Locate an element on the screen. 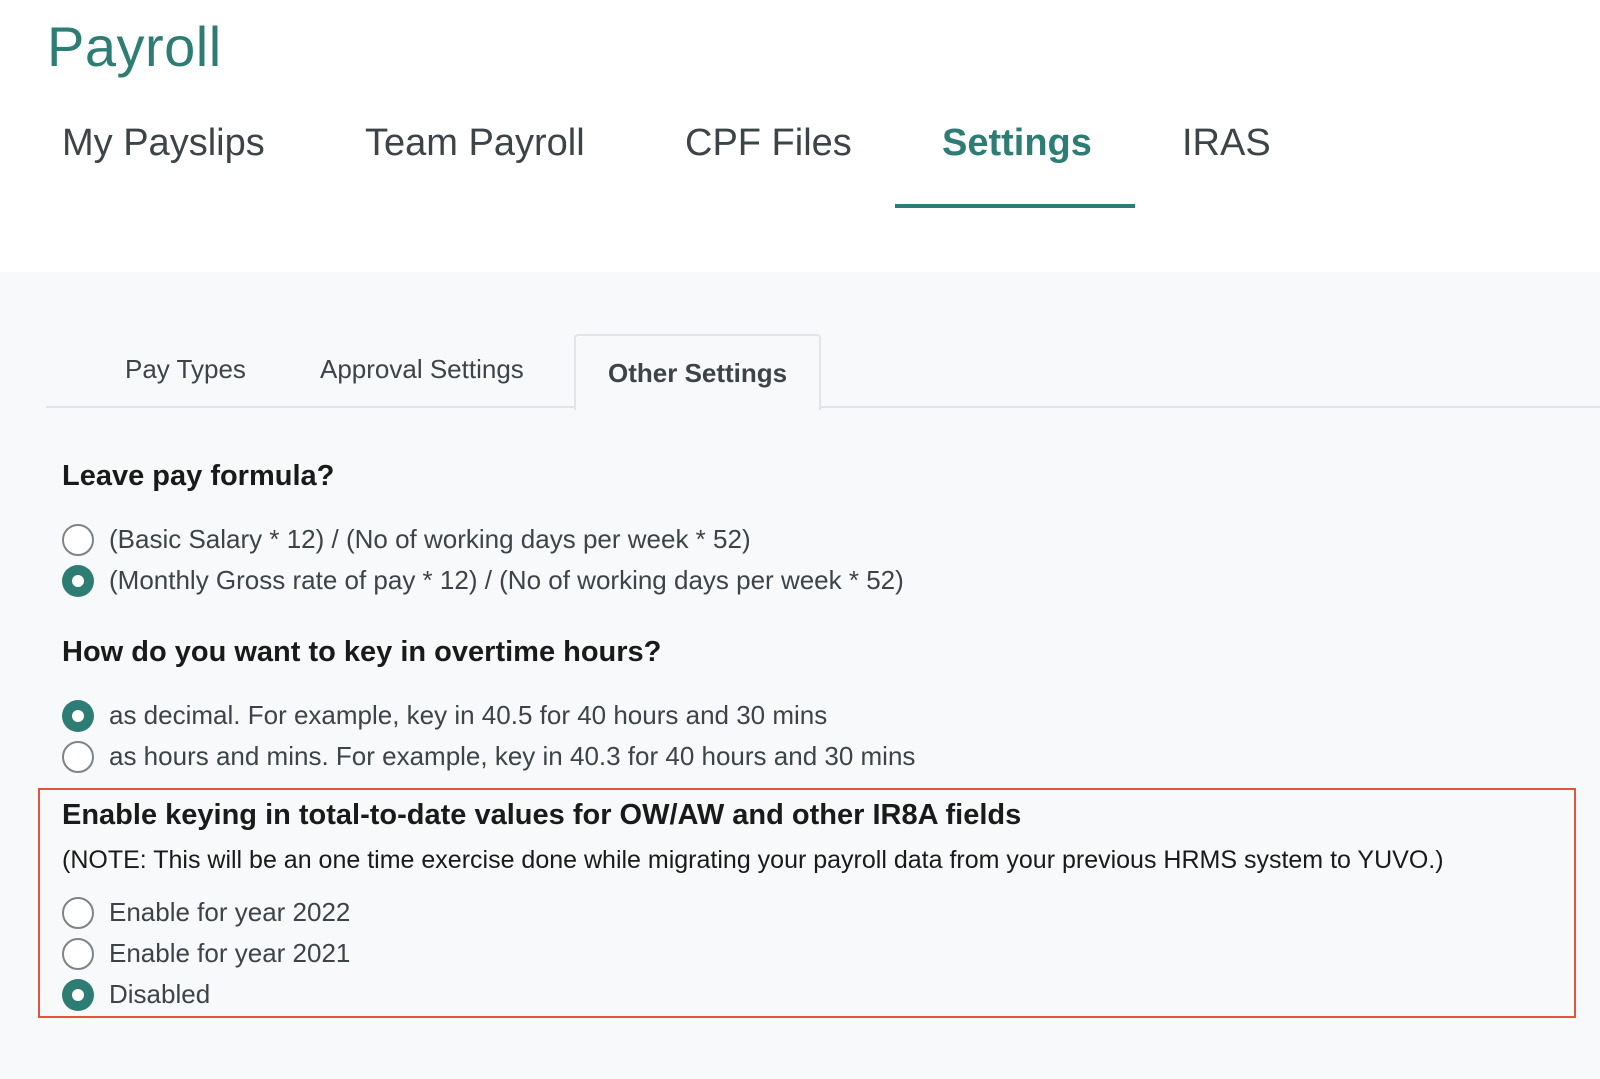 This screenshot has width=1600, height=1079. tab-iras: IRAS is located at coordinates (1226, 143).